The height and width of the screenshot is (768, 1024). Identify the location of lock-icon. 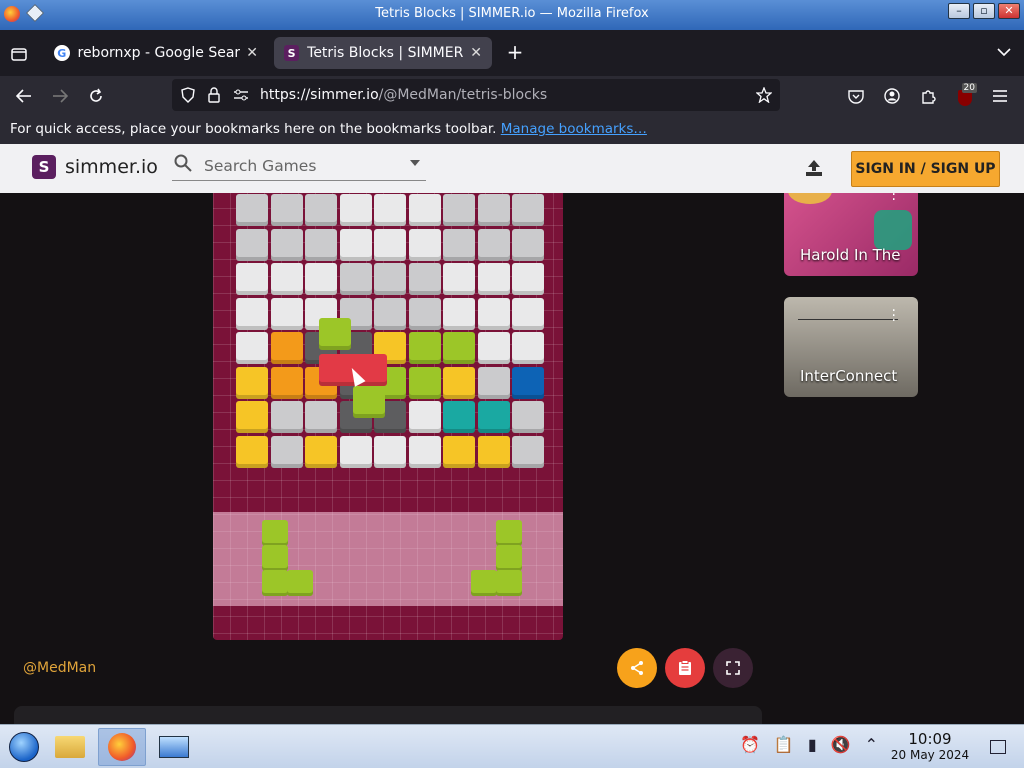
(214, 95).